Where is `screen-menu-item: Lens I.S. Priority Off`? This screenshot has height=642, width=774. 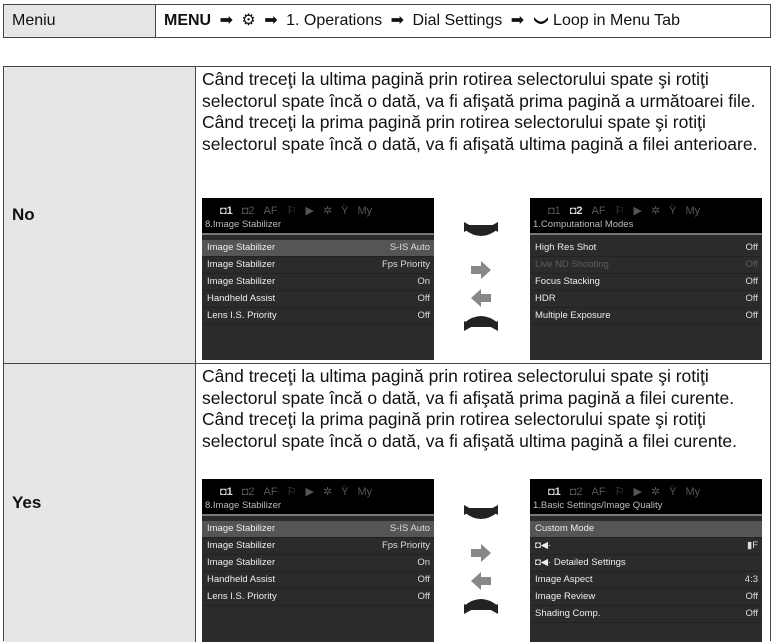
screen-menu-item: Lens I.S. Priority Off is located at coordinates (318, 597).